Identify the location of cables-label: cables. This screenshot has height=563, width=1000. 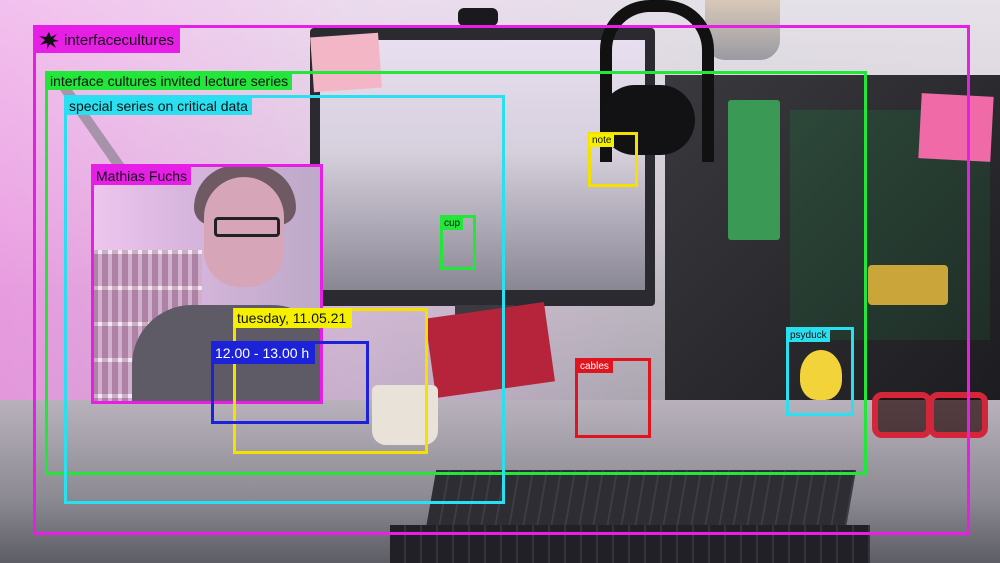
(594, 366).